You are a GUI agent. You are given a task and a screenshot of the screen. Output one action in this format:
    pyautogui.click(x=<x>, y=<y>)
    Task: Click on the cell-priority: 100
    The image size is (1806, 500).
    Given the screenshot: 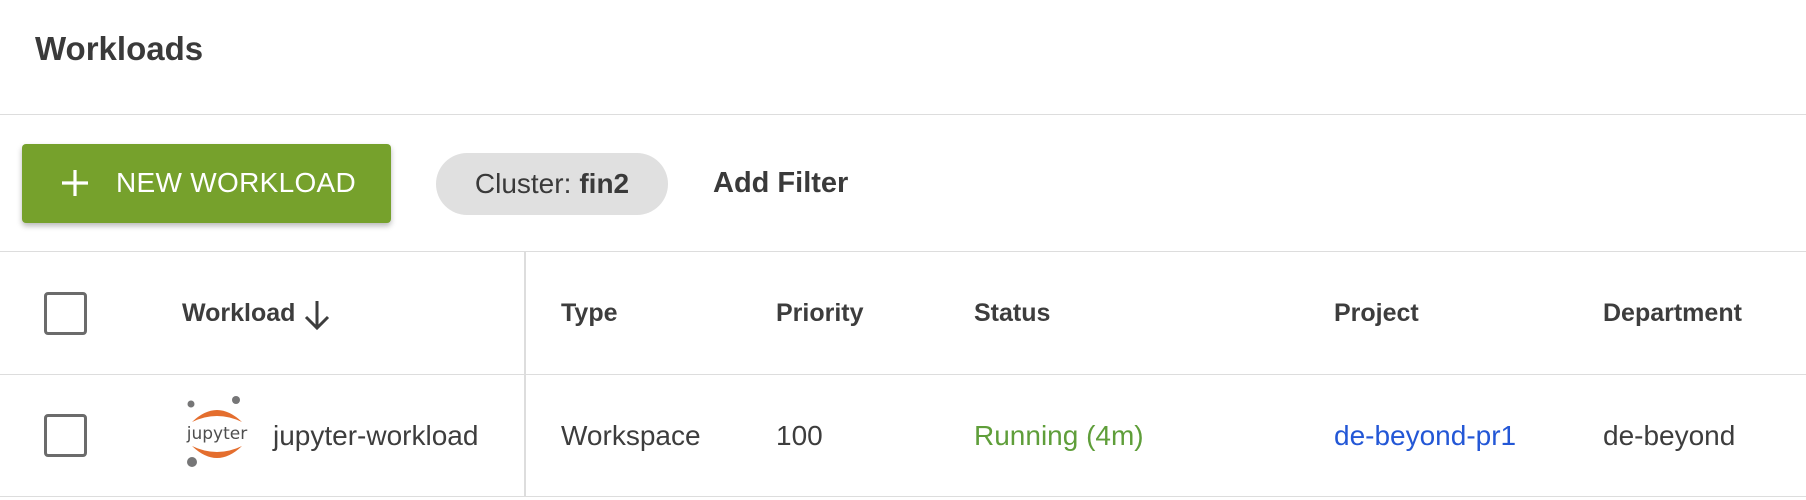 What is the action you would take?
    pyautogui.click(x=799, y=435)
    